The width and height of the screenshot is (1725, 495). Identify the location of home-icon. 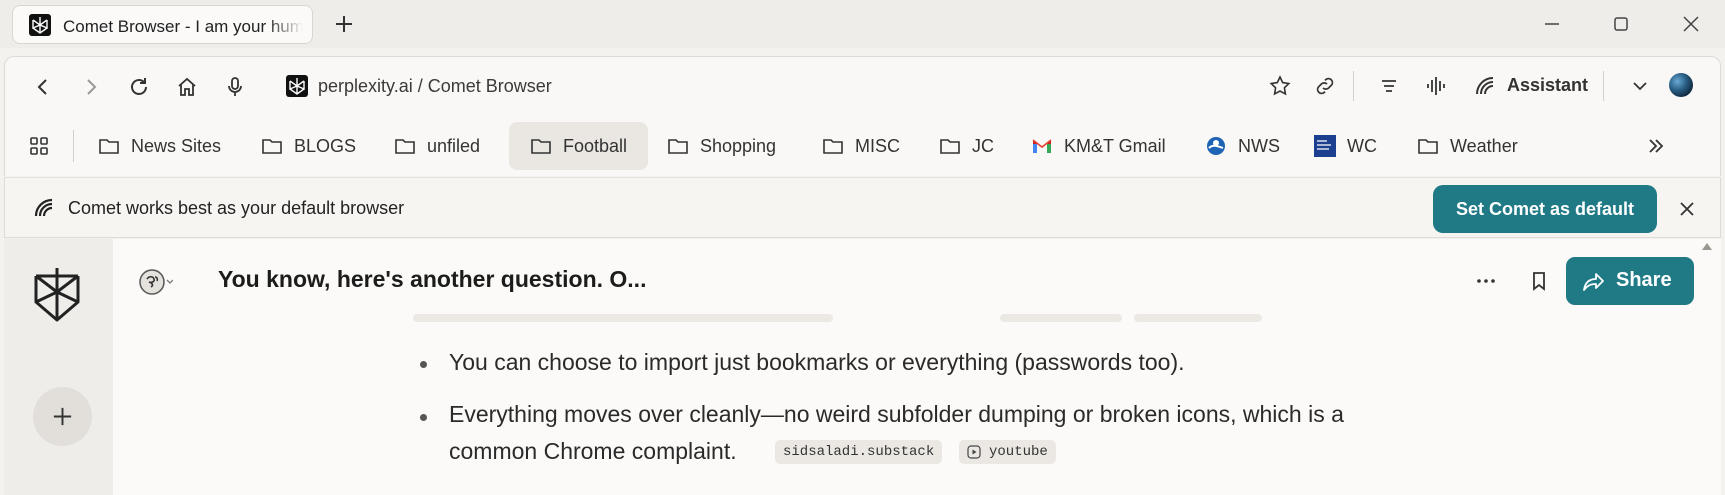
(187, 87).